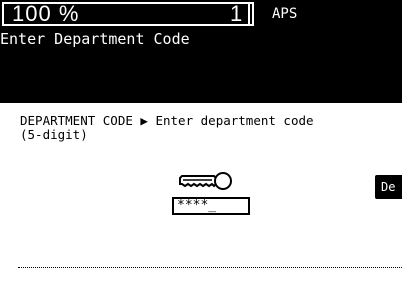  Describe the element at coordinates (76, 120) in the screenshot. I see `breadcrumb-section: DEPARTMENT CODE` at that location.